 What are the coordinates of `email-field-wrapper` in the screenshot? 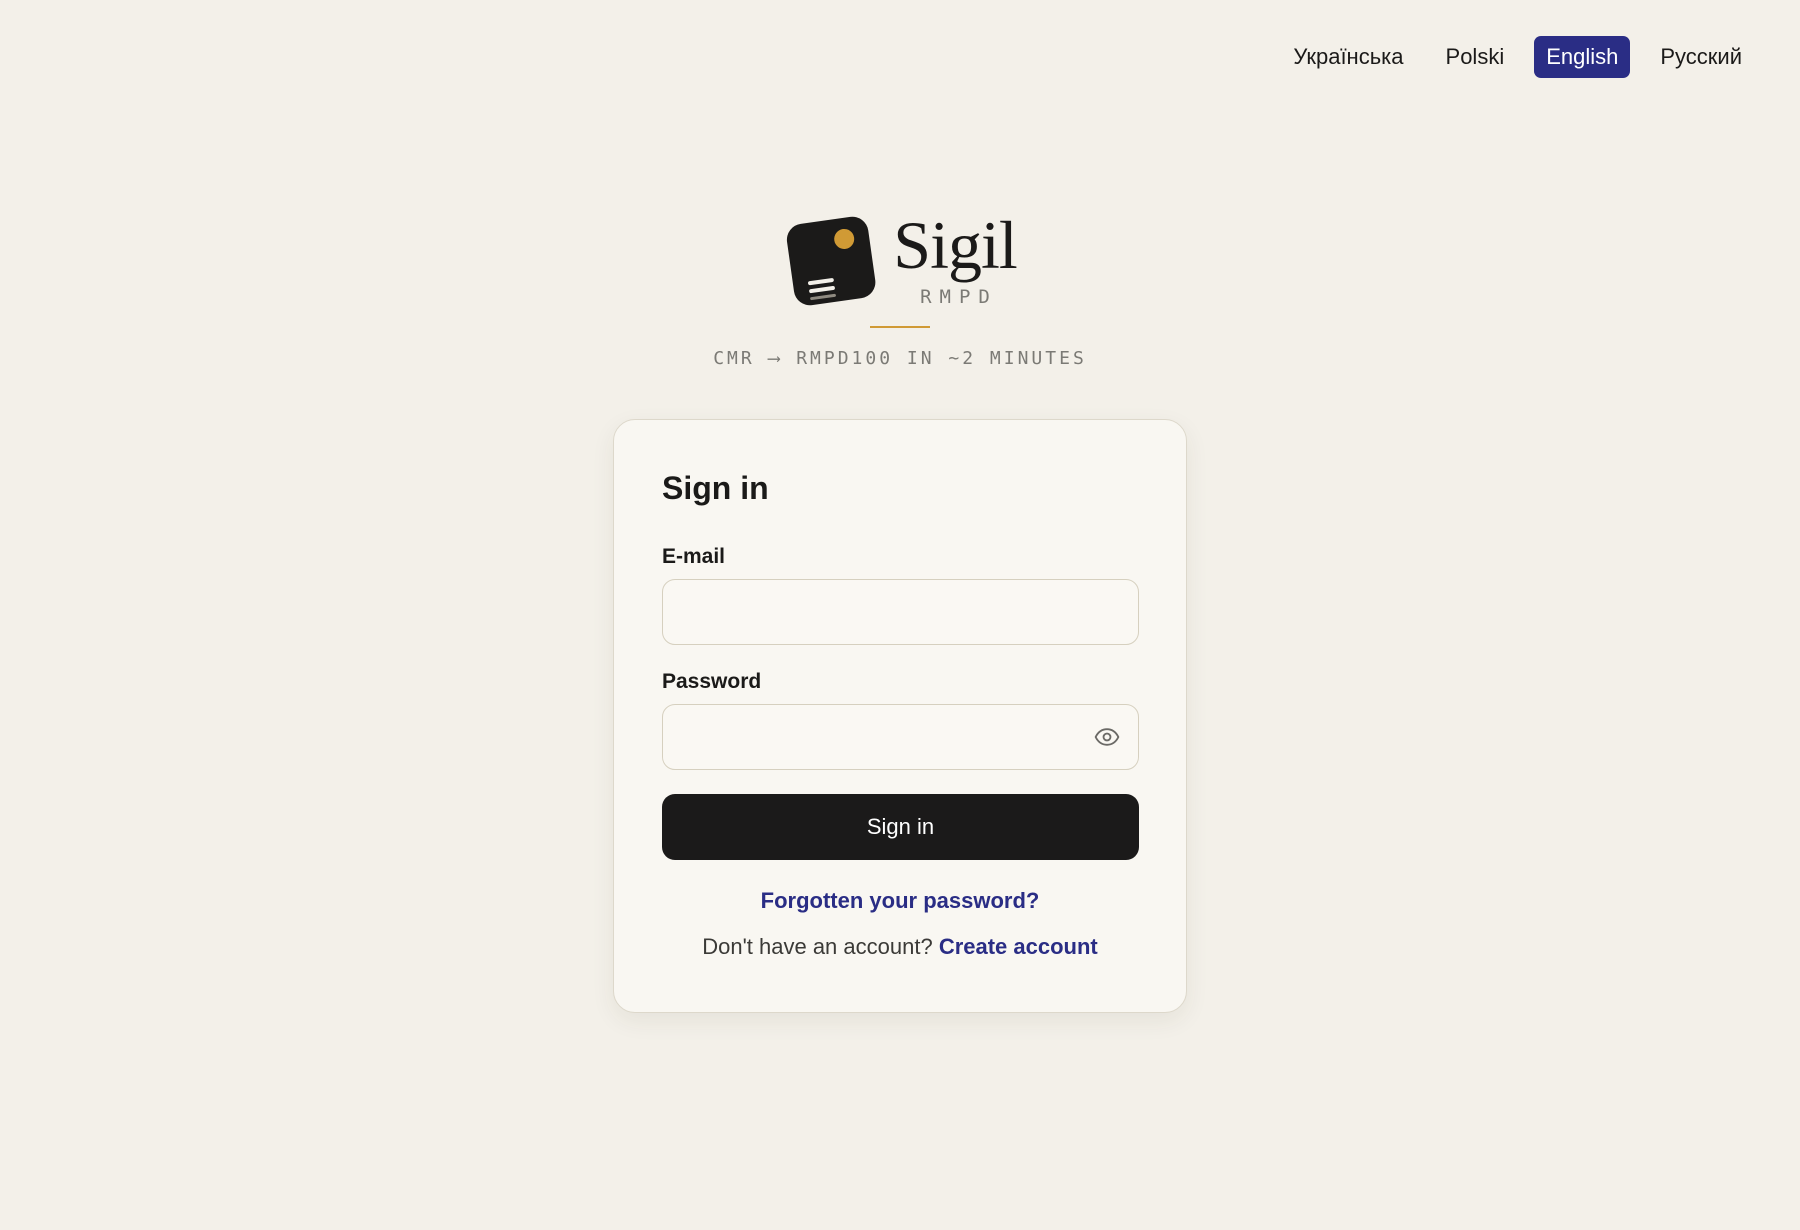 It's located at (900, 612).